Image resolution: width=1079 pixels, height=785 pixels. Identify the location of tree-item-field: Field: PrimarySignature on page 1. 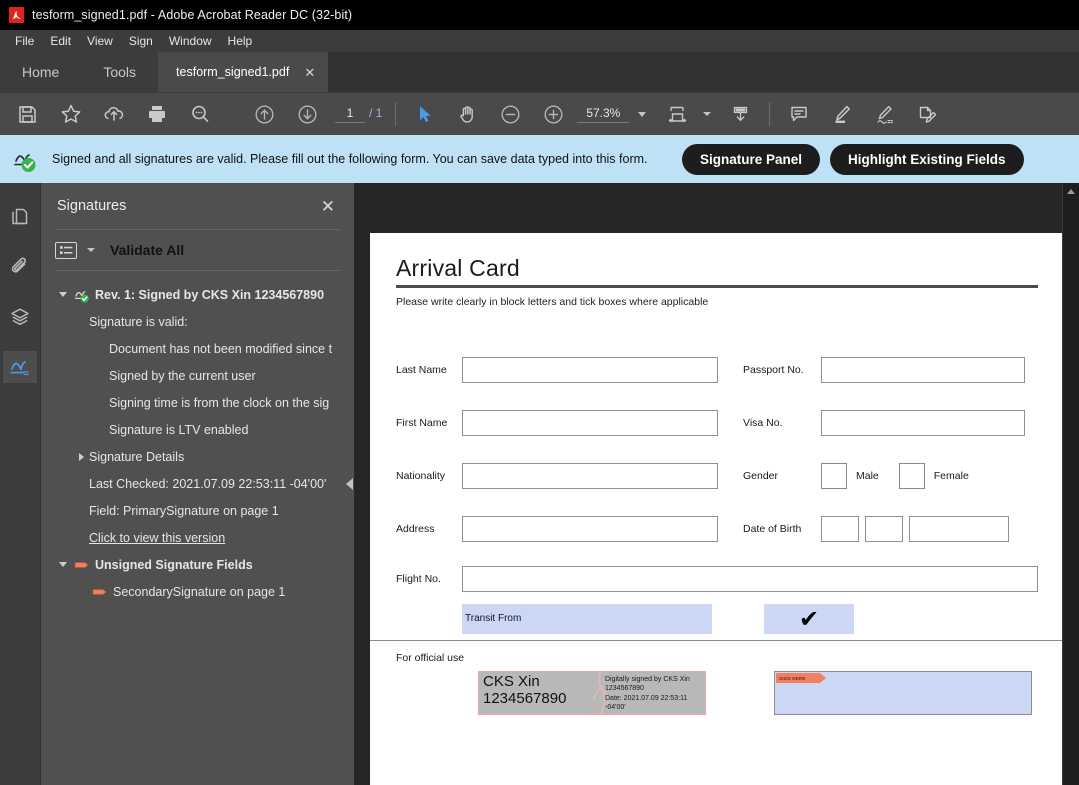
(197, 510).